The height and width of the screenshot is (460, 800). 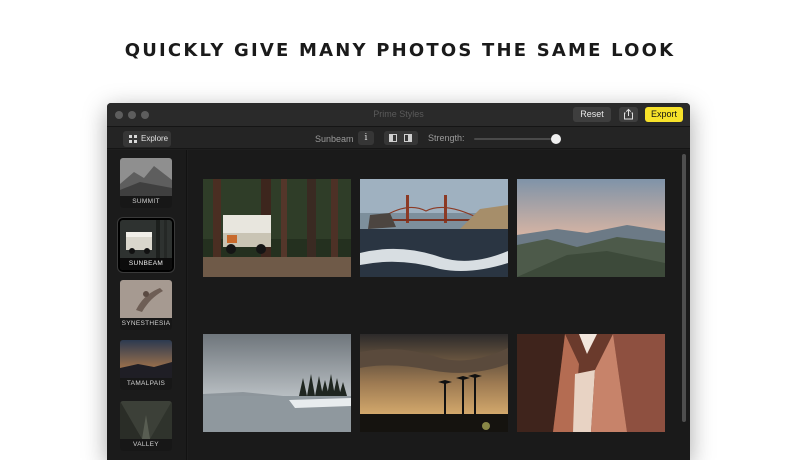 I want to click on style-thumb-valley: VALLEY, so click(x=146, y=426).